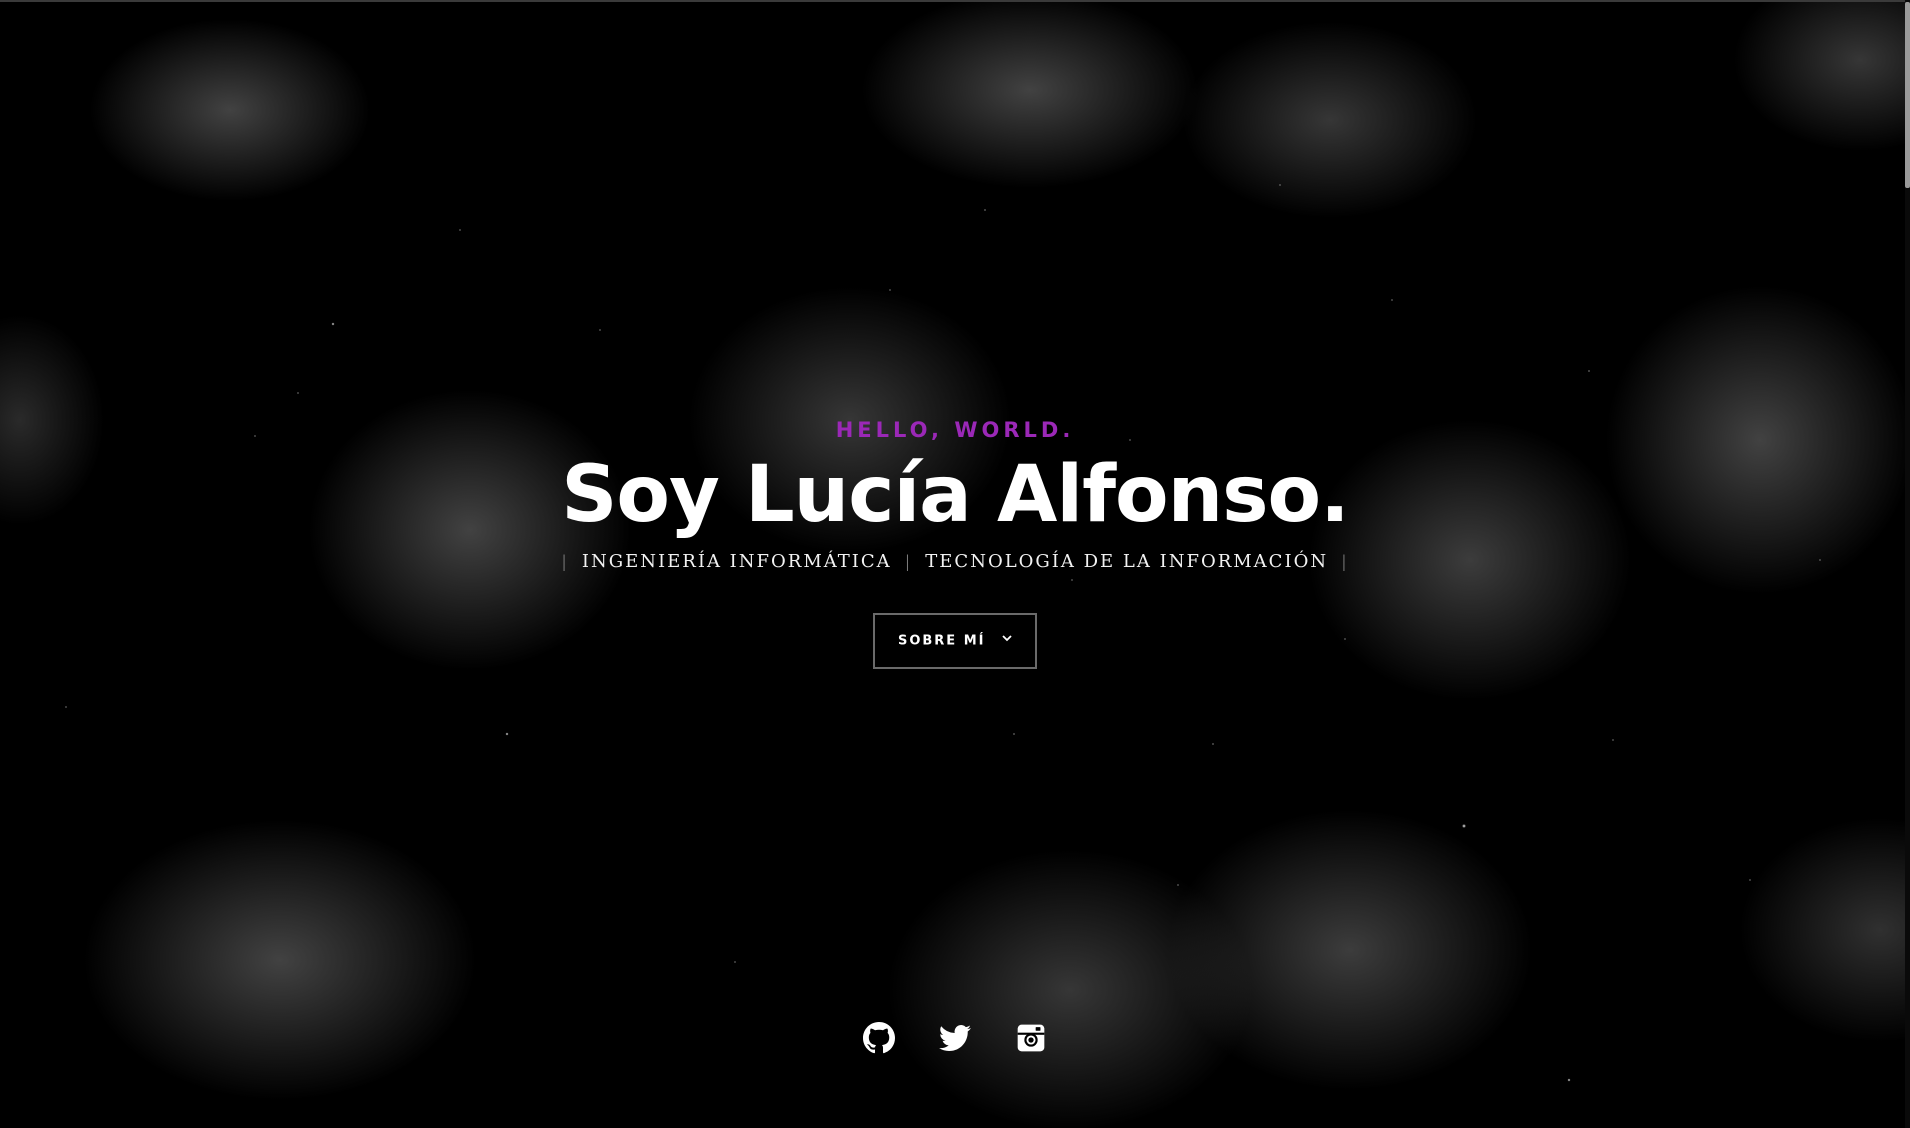 The height and width of the screenshot is (1128, 1910). Describe the element at coordinates (736, 561) in the screenshot. I see `tag-ingenieria: INGENIERÍA INFORMÁTICA` at that location.